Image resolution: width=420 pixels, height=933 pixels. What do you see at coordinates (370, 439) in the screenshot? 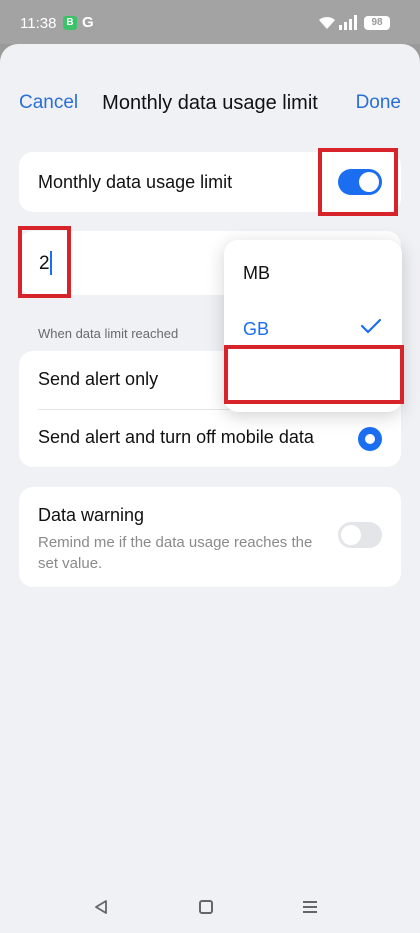
I see `radio-selected-icon` at bounding box center [370, 439].